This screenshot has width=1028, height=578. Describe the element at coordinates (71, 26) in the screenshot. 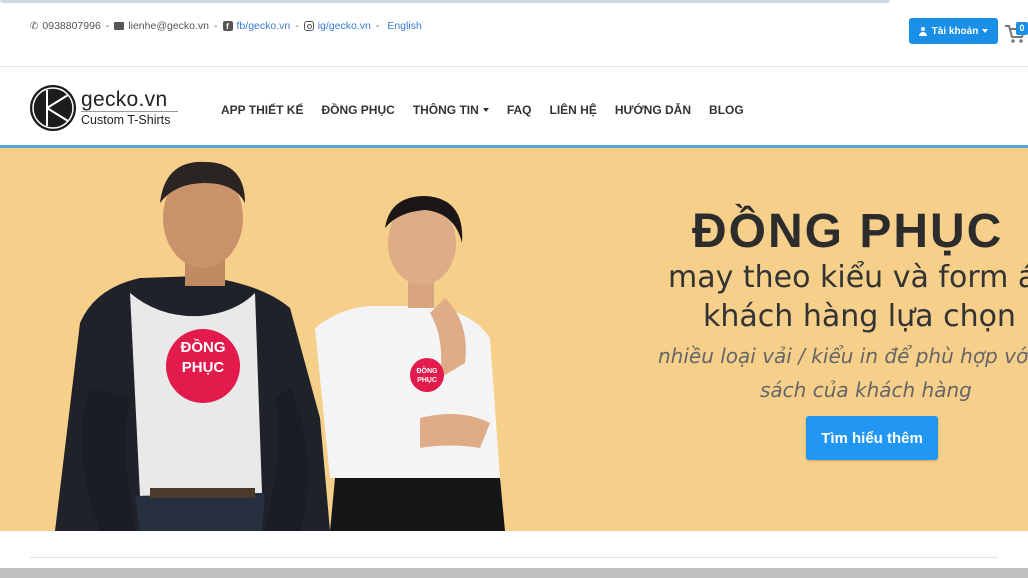

I see `phone-number: 0938807996` at that location.